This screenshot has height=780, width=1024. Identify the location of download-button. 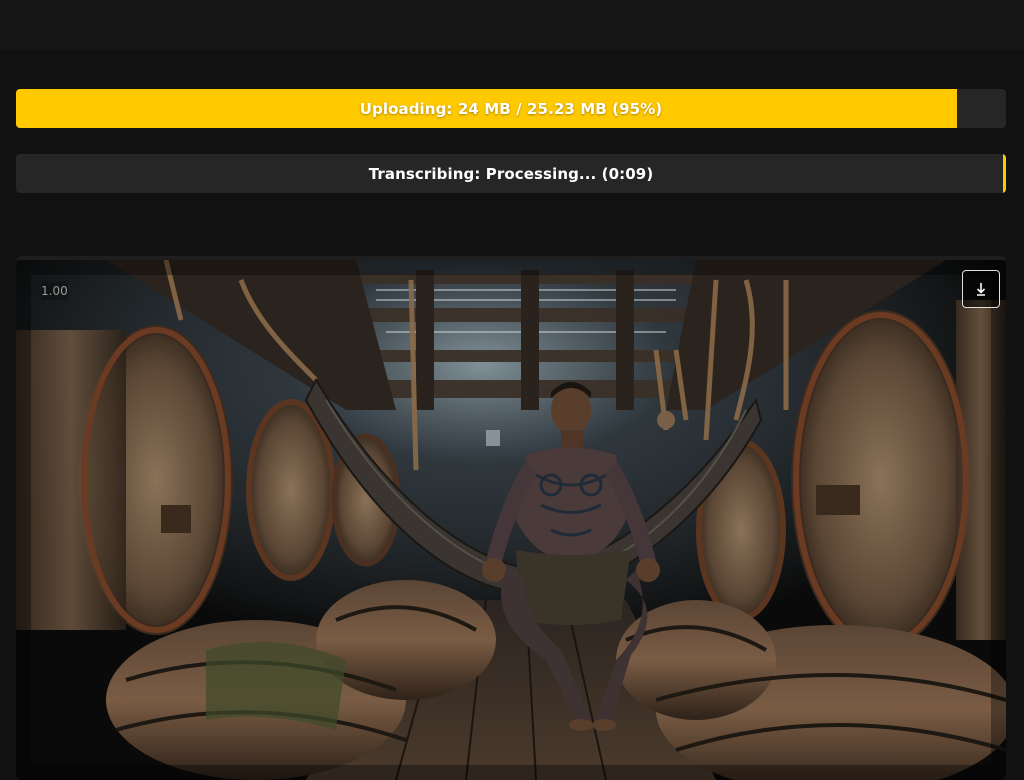
(981, 289).